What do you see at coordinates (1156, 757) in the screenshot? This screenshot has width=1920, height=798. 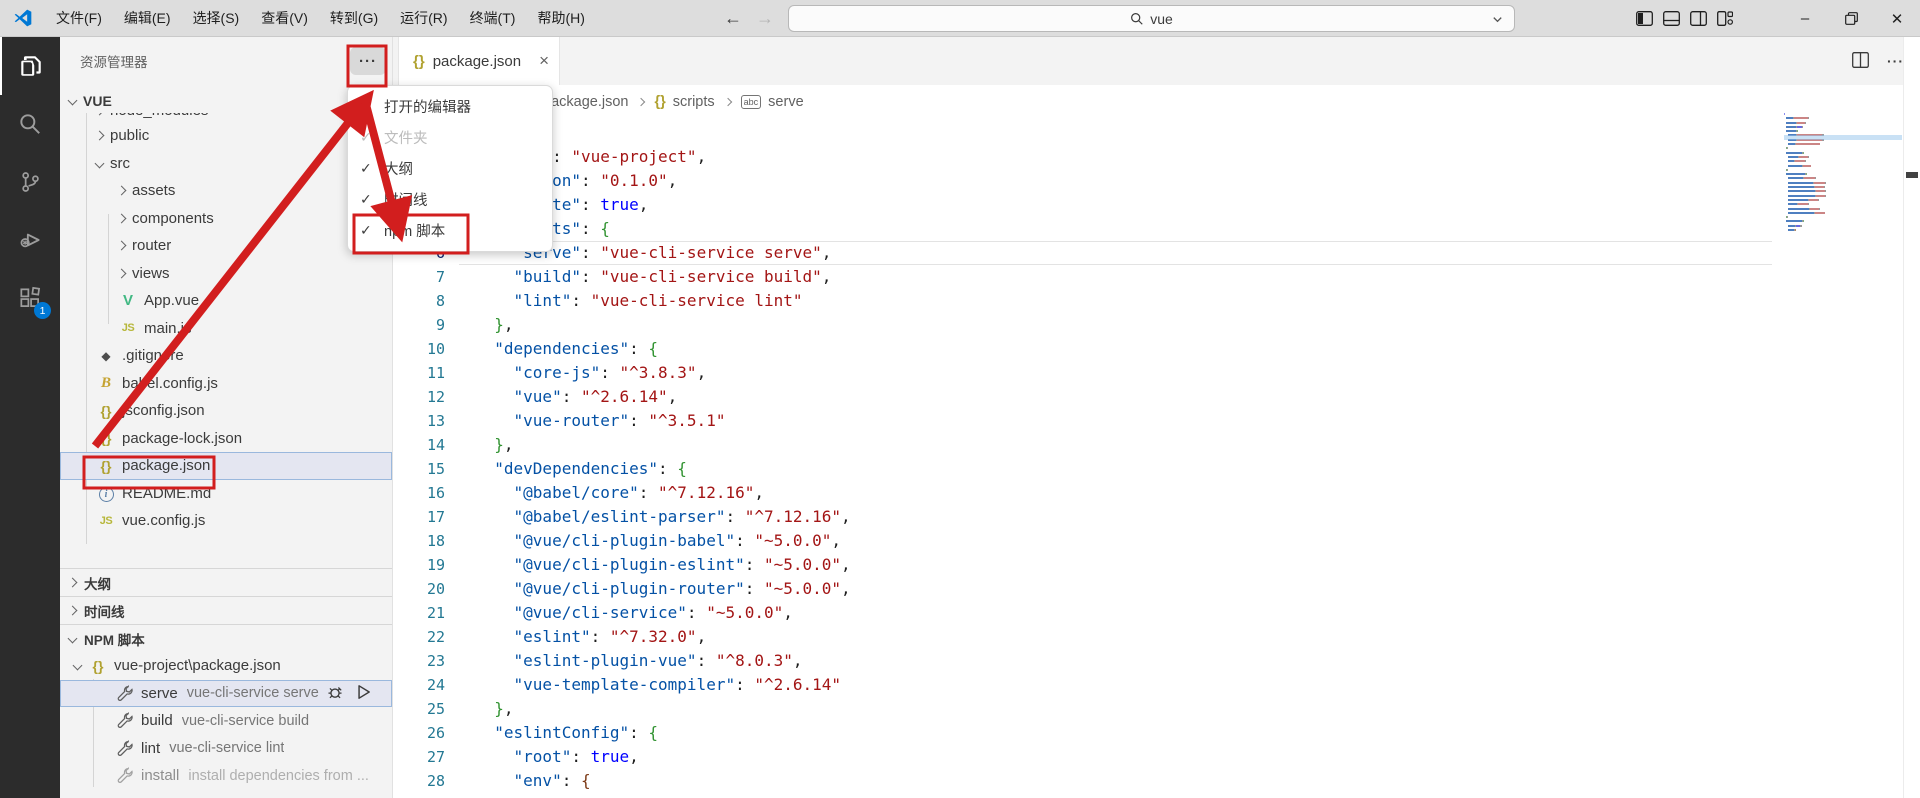 I see `code-line: 27 "root": true,` at bounding box center [1156, 757].